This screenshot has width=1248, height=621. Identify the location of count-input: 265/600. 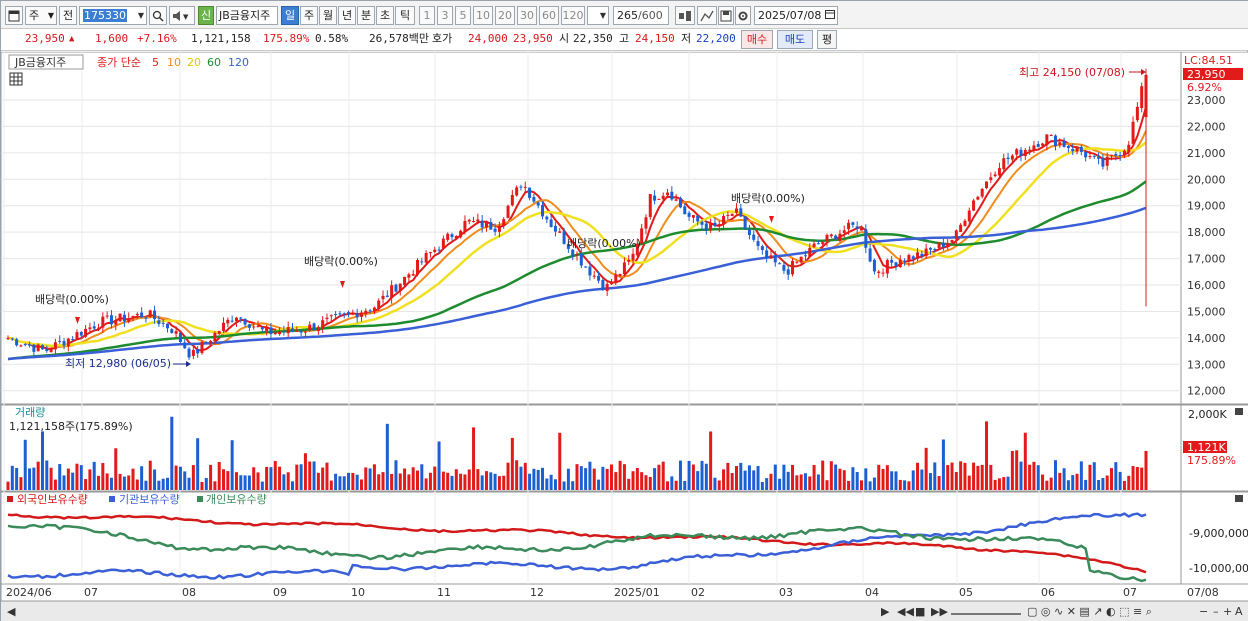
(641, 15).